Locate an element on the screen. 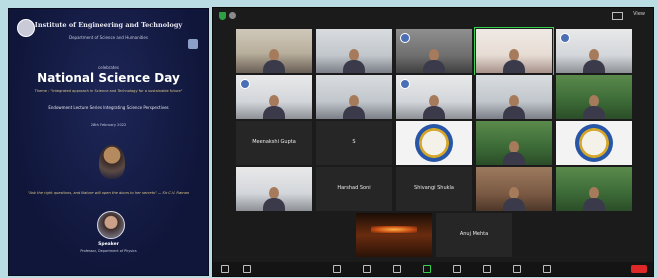 The image size is (658, 278). poster-institute: Institute of Engineering and Technology is located at coordinates (108, 25).